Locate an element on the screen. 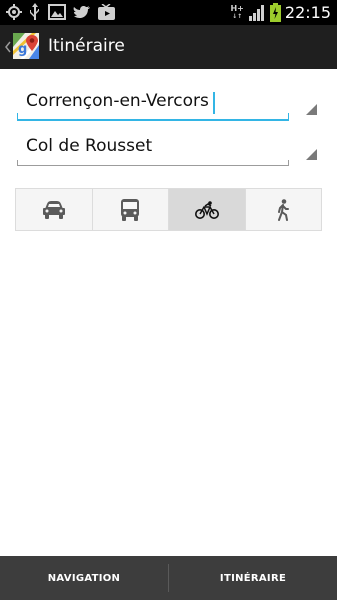  car-icon is located at coordinates (53, 209).